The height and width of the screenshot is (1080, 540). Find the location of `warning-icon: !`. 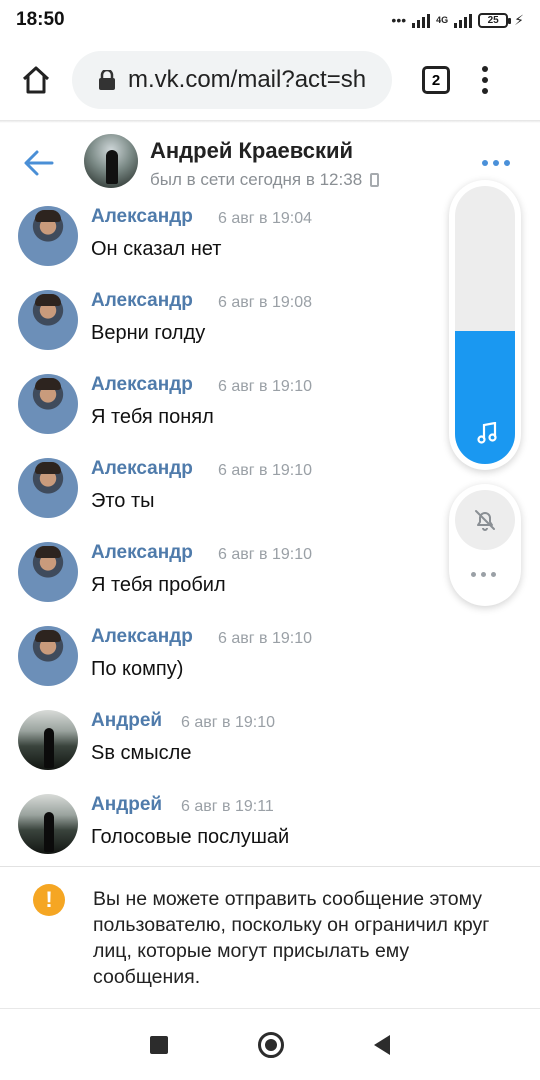

warning-icon: ! is located at coordinates (49, 900).